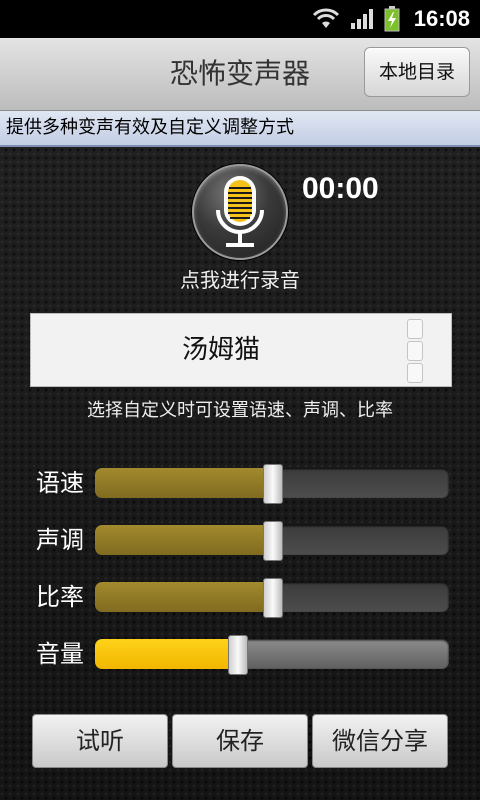 The height and width of the screenshot is (800, 480). Describe the element at coordinates (273, 598) in the screenshot. I see `rate-slider-thumb` at that location.